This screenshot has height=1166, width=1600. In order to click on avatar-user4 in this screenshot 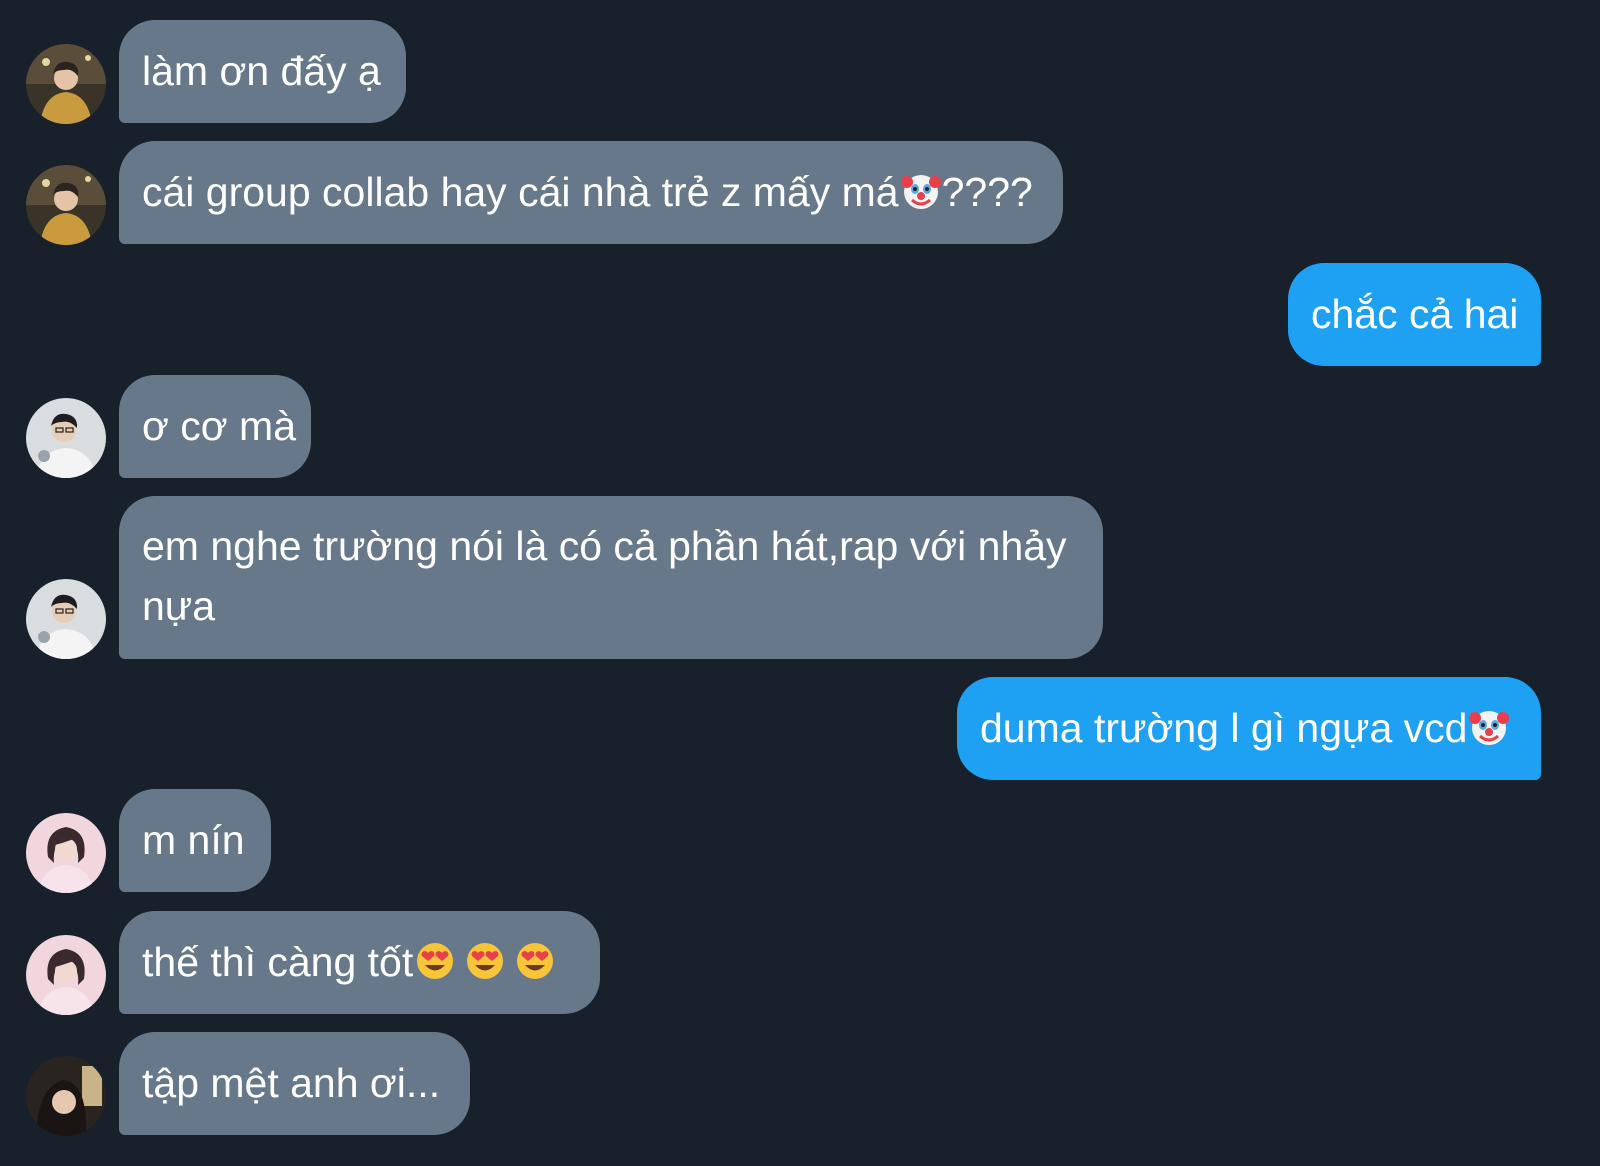, I will do `click(66, 1096)`.